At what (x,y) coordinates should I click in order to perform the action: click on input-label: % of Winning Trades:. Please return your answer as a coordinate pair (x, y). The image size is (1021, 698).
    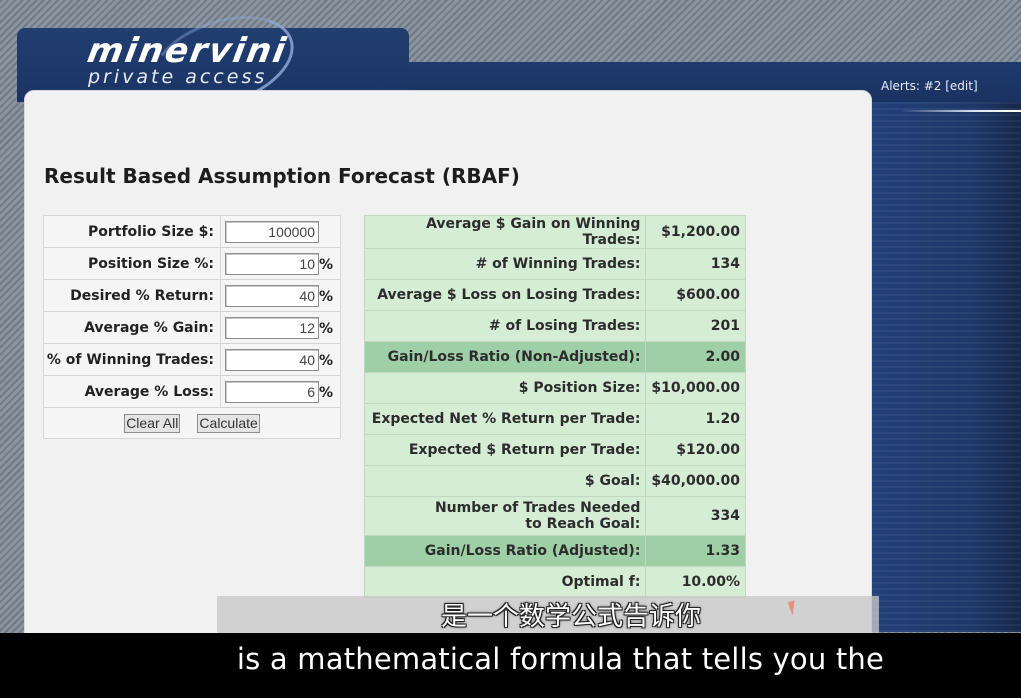
    Looking at the image, I should click on (132, 359).